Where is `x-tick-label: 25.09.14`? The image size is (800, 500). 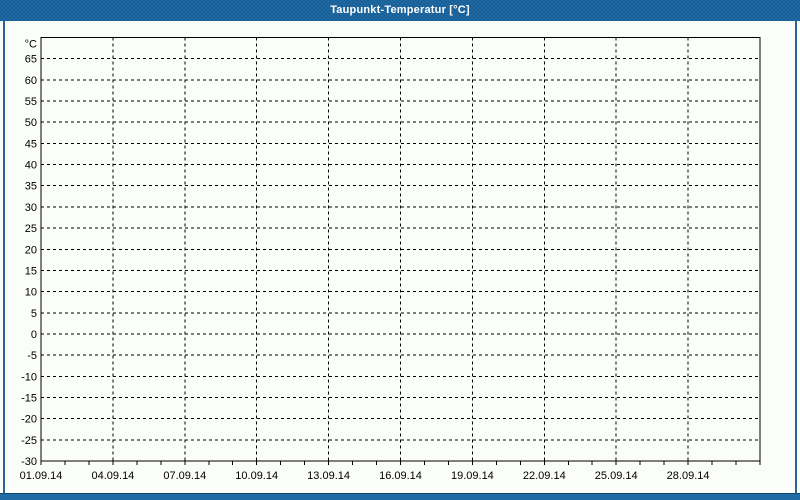 x-tick-label: 25.09.14 is located at coordinates (616, 476).